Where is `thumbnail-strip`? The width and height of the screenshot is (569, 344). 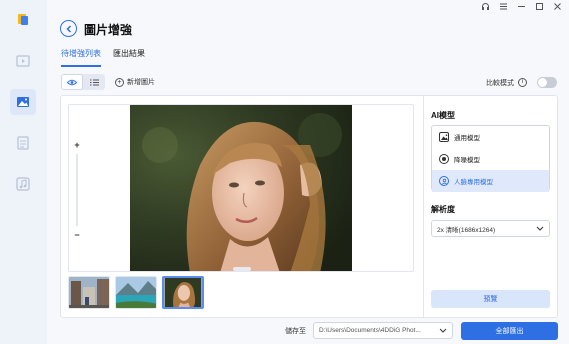
thumbnail-strip is located at coordinates (136, 292).